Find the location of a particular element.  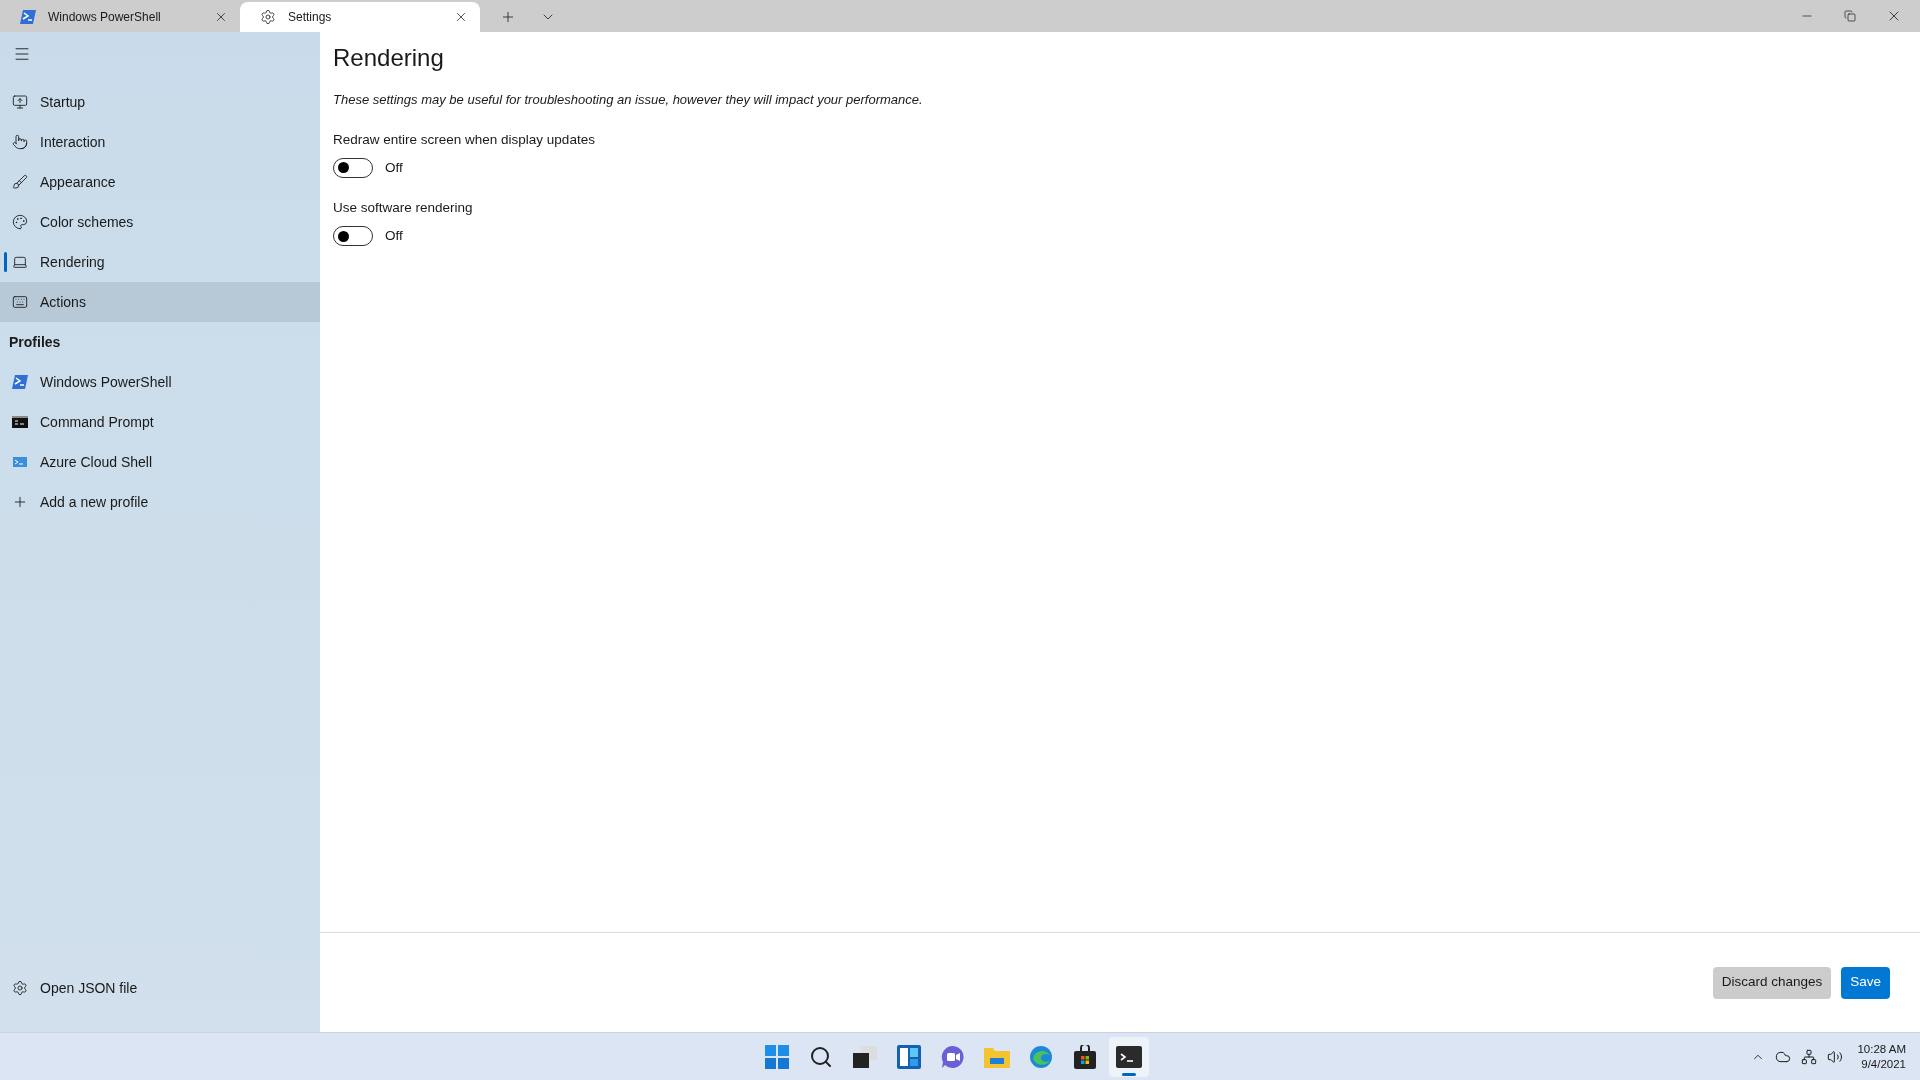

palette-icon is located at coordinates (20, 222).